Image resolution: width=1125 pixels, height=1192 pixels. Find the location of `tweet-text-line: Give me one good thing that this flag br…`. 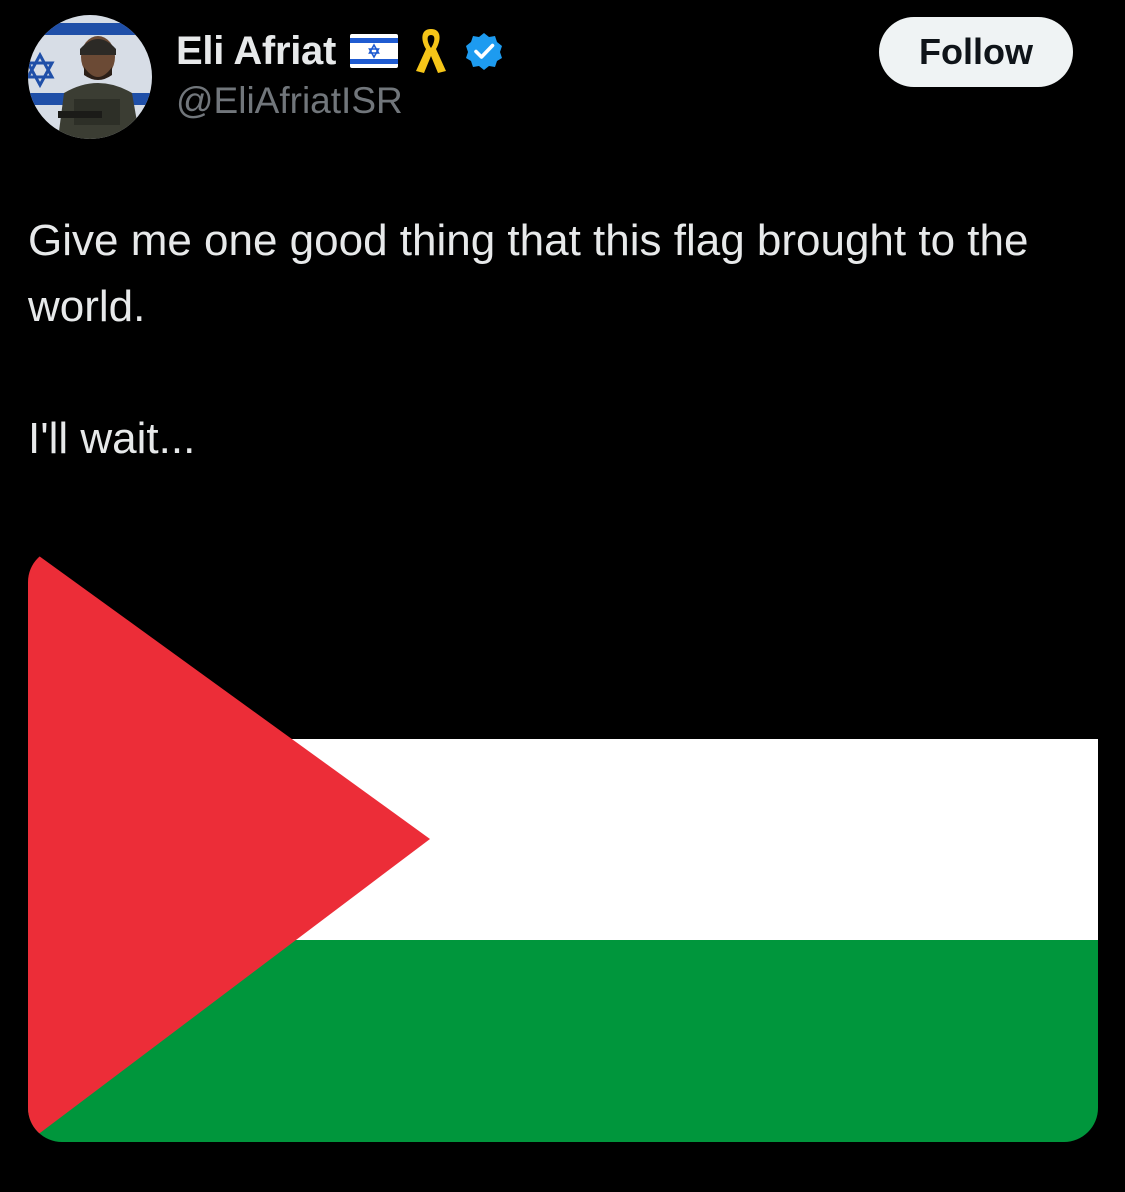

tweet-text-line: Give me one good thing that this flag br… is located at coordinates (528, 273).